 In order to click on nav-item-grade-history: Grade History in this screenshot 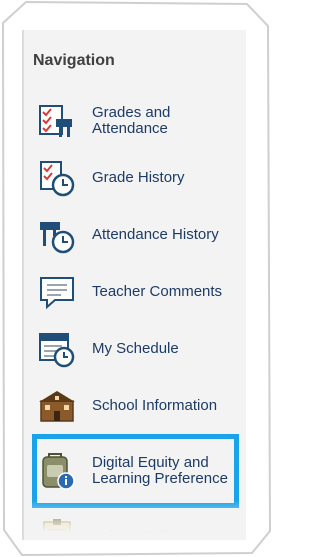, I will do `click(135, 178)`.